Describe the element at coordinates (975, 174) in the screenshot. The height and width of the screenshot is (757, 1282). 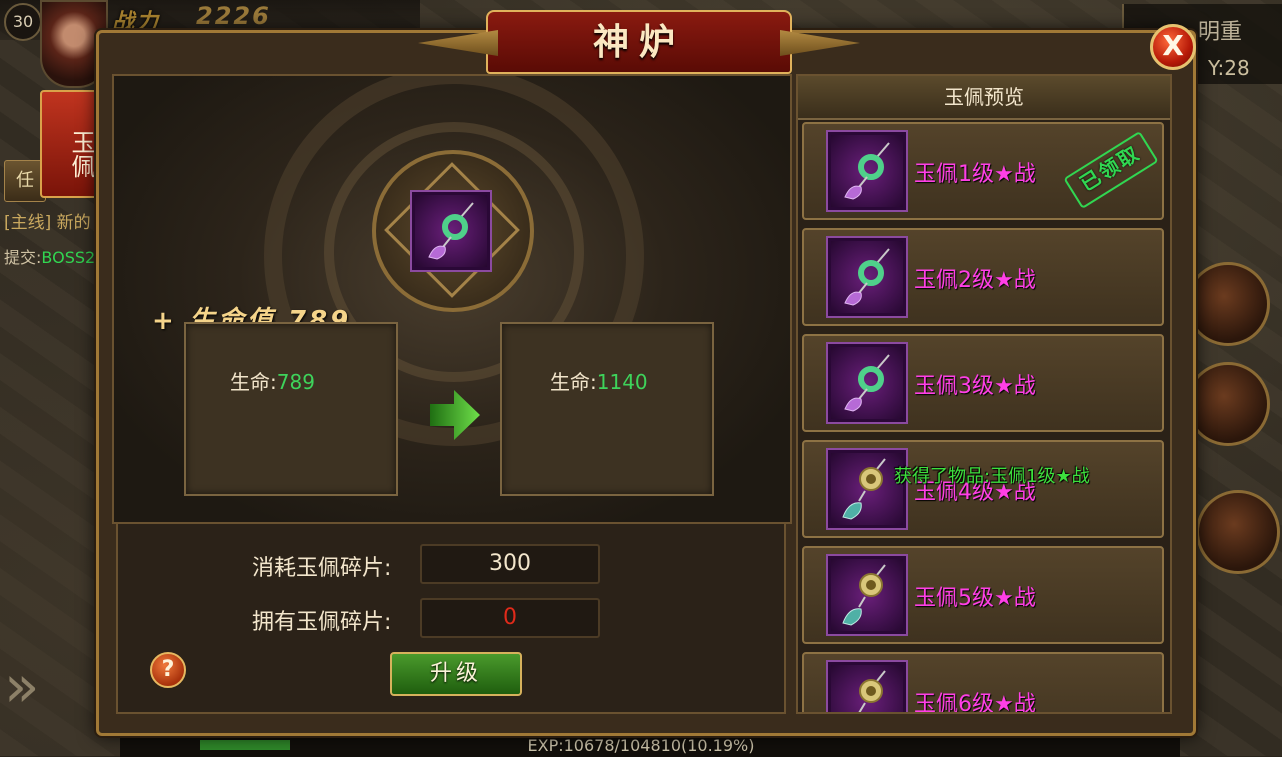
I see `preview-item-name: 玉佩1级★战` at that location.